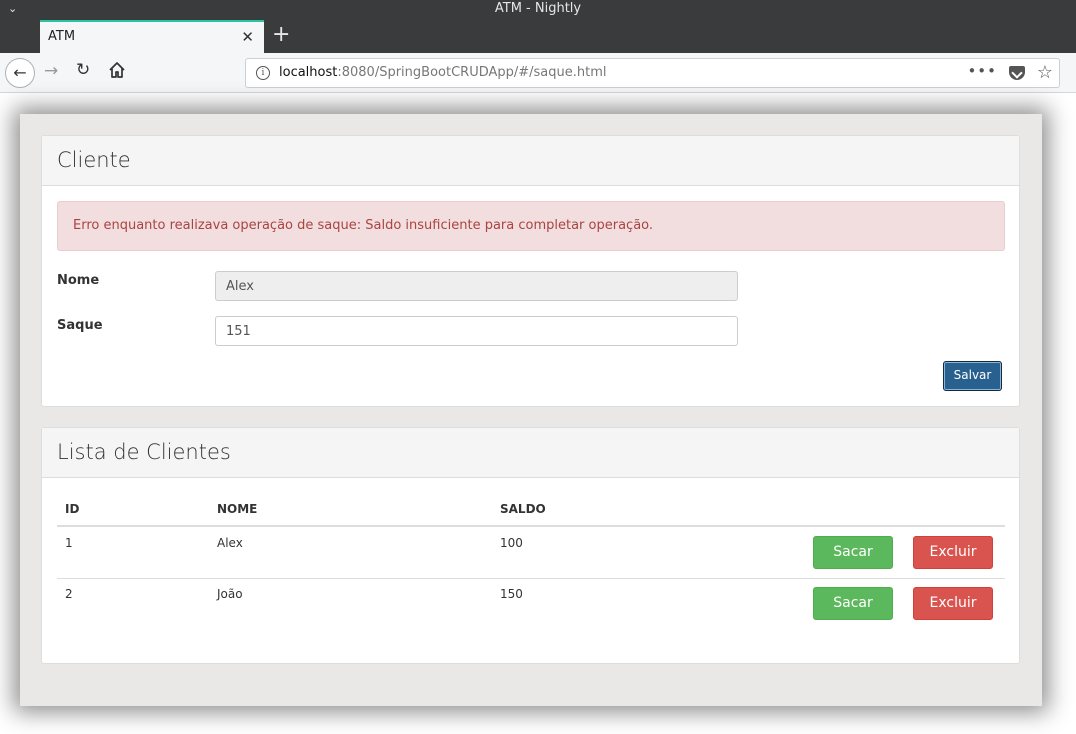  I want to click on column-header-nome: NOME, so click(237, 509).